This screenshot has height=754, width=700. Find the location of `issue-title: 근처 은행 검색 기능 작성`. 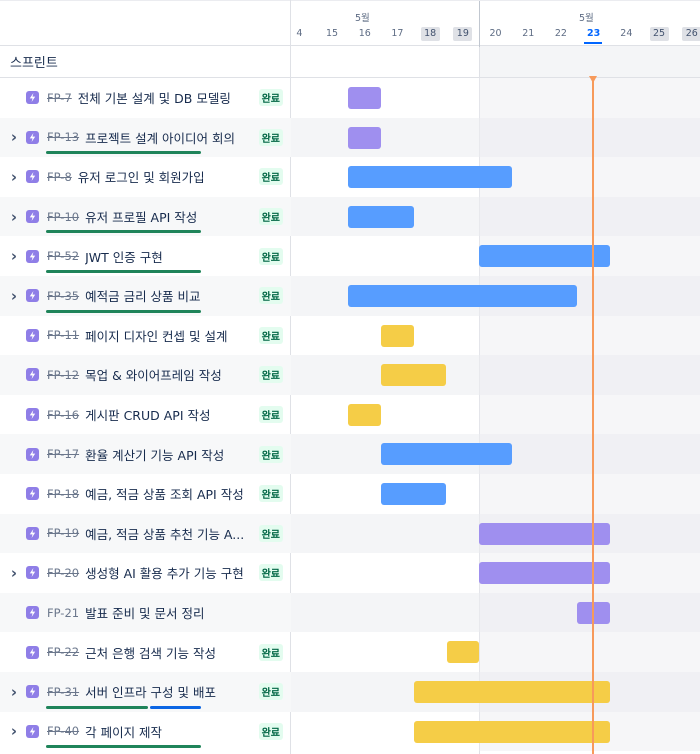

issue-title: 근처 은행 검색 기능 작성 is located at coordinates (150, 652).